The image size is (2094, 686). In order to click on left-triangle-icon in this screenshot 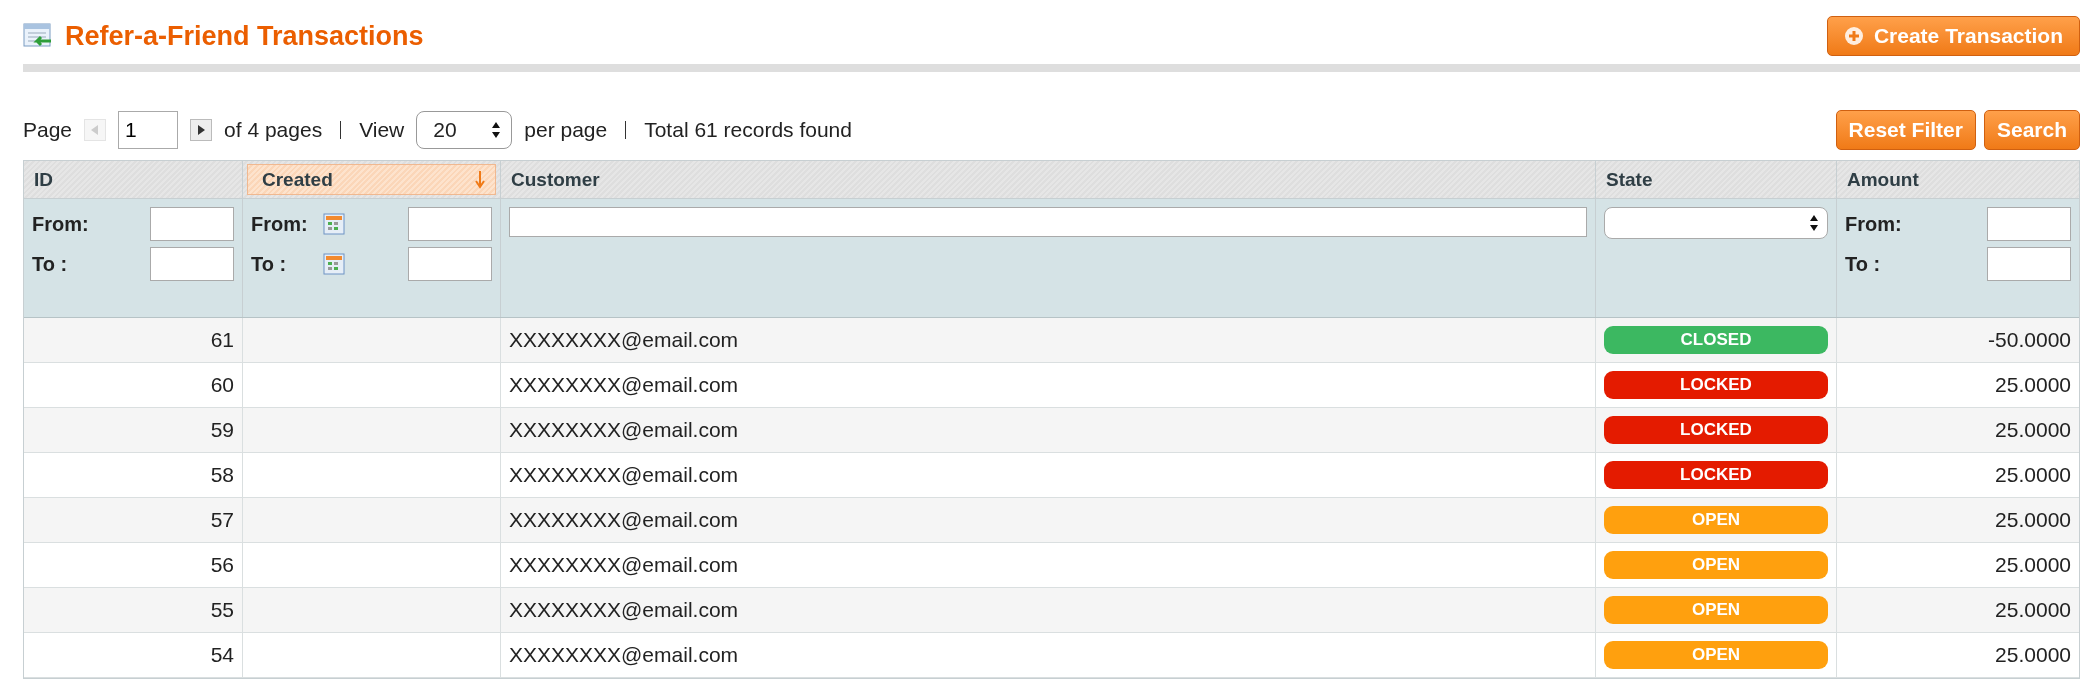, I will do `click(95, 130)`.